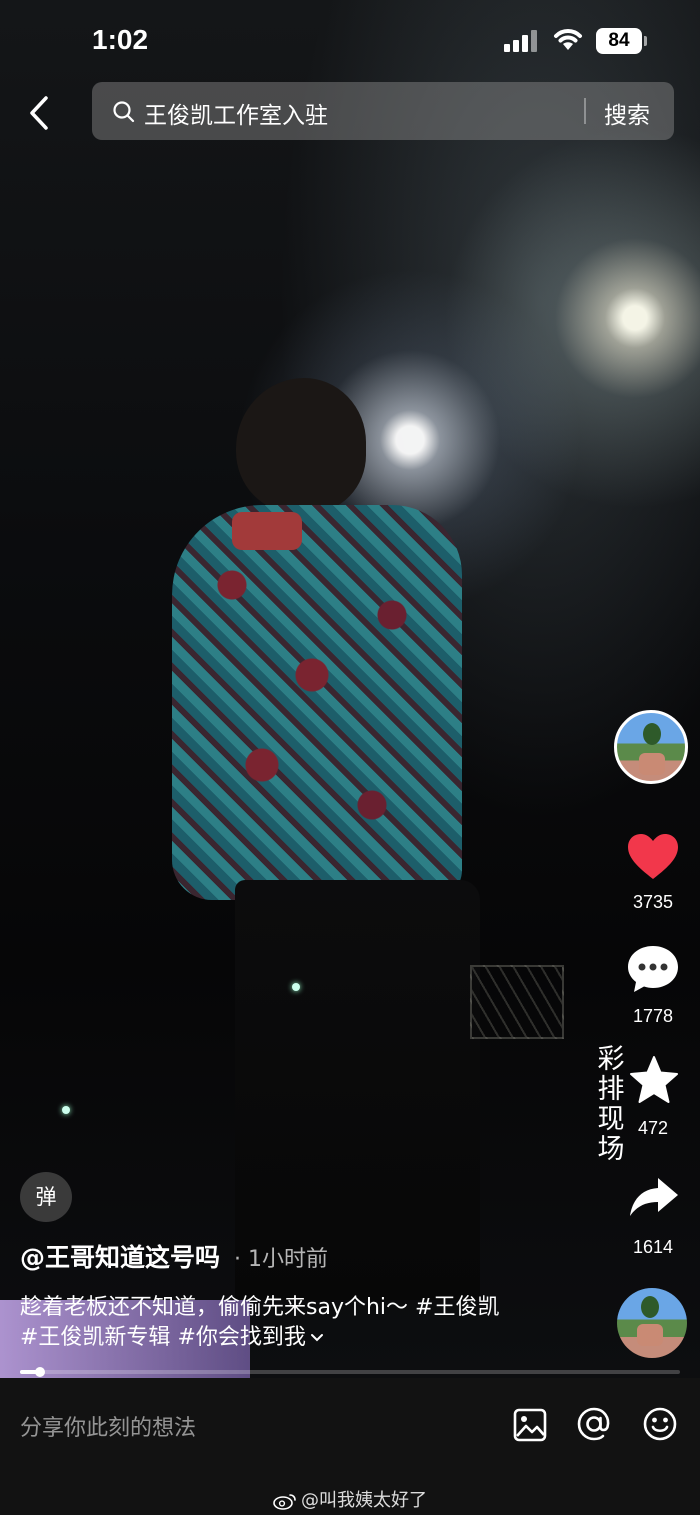 Image resolution: width=700 pixels, height=1515 pixels. Describe the element at coordinates (594, 1424) in the screenshot. I see `at-icon` at that location.